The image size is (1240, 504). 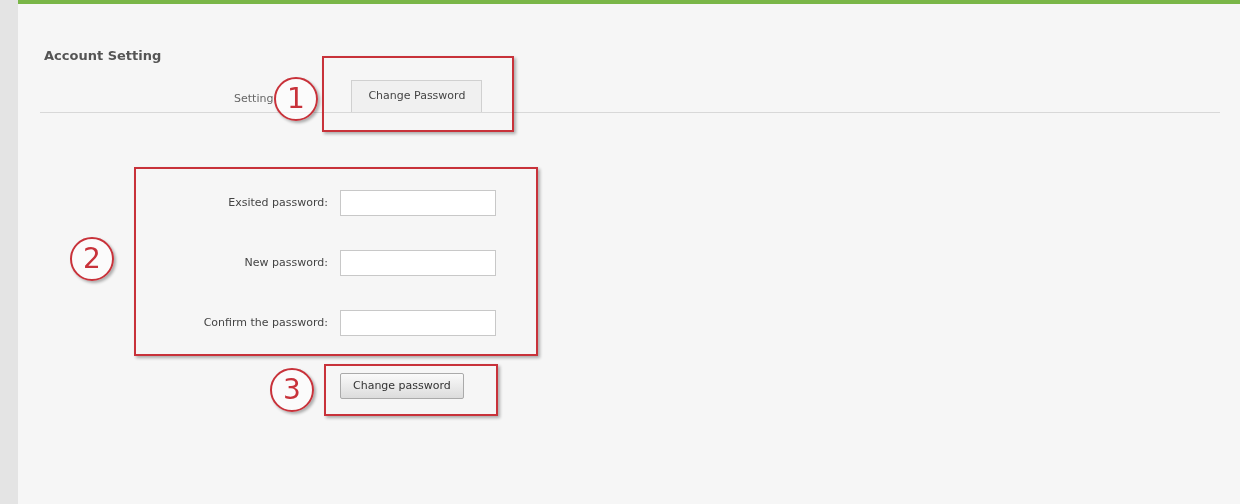 I want to click on callout-number: 1, so click(x=296, y=99).